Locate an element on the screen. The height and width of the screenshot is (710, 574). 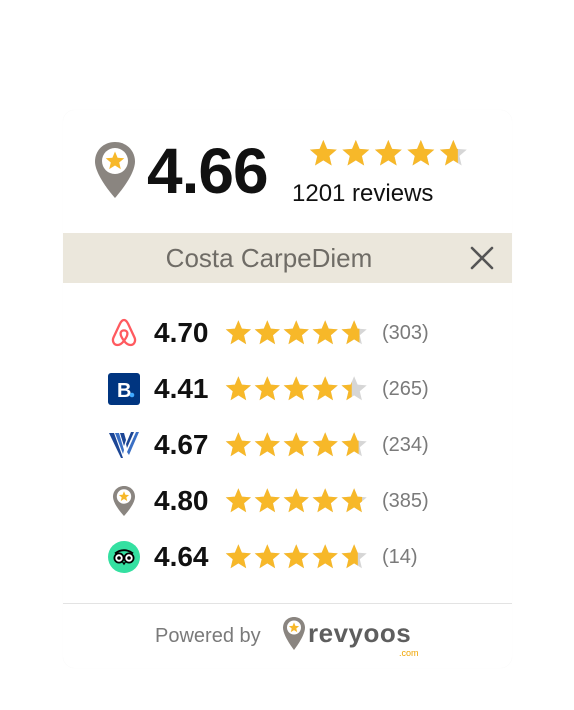
revyoos-logo-text: revyoos is located at coordinates (360, 633).